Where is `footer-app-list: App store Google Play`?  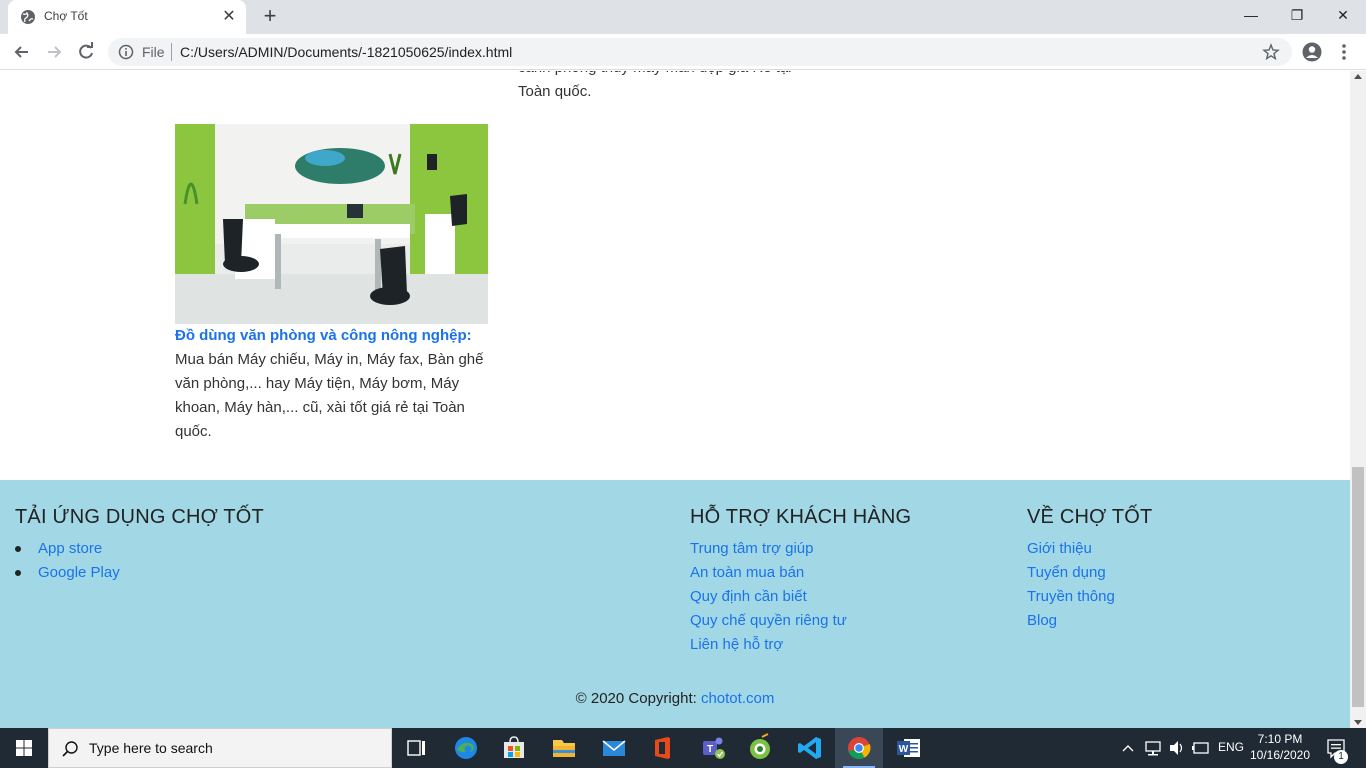 footer-app-list: App store Google Play is located at coordinates (139, 561).